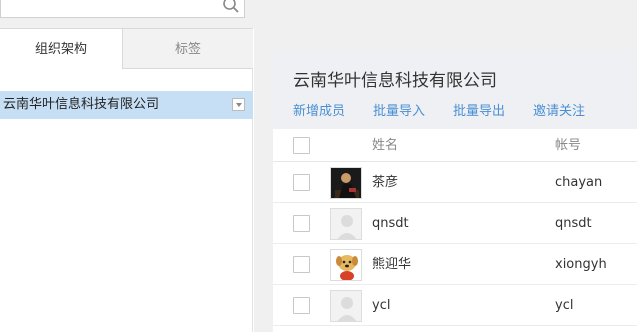 This screenshot has height=332, width=637. I want to click on table-row: 熊迎华 xiongyh, so click(455, 265).